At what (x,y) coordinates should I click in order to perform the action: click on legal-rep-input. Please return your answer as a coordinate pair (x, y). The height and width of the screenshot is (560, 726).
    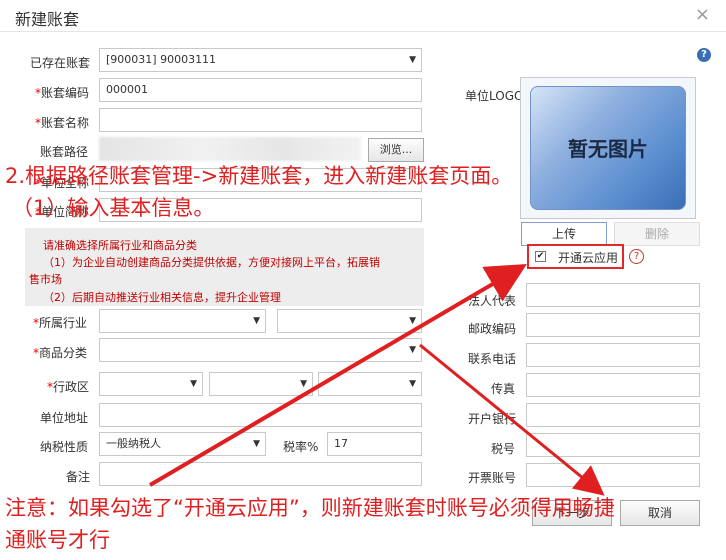
    Looking at the image, I should click on (613, 295).